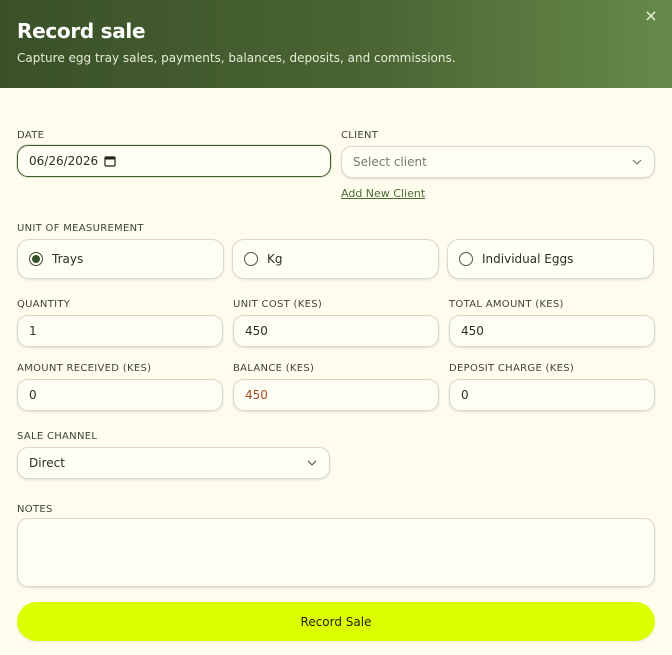 This screenshot has height=655, width=672. Describe the element at coordinates (465, 395) in the screenshot. I see `deposit-charge-value: 0` at that location.